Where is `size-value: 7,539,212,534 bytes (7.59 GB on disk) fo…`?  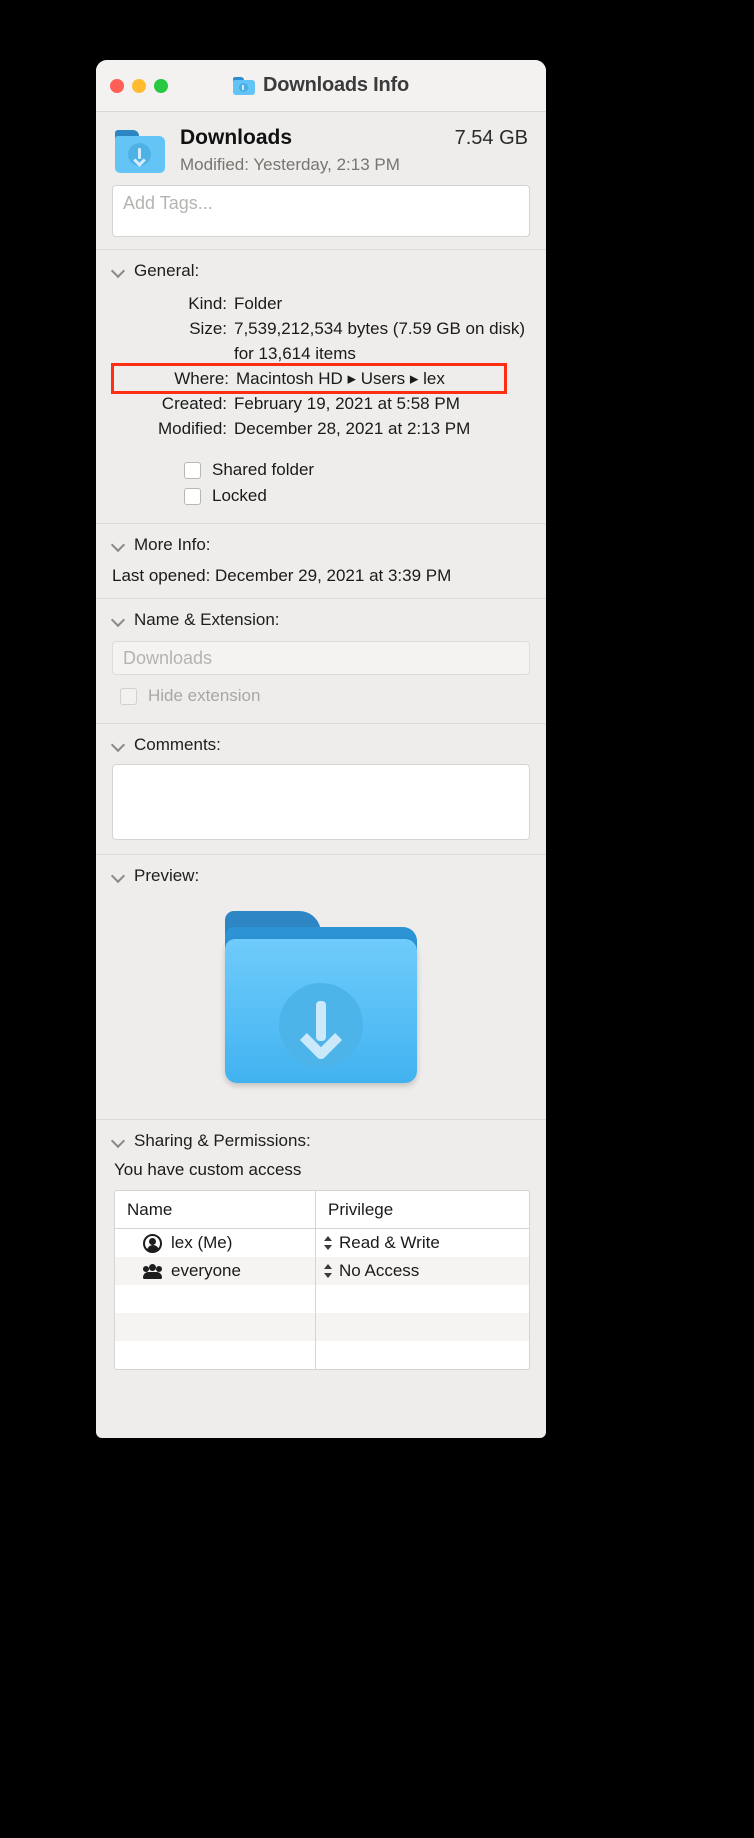
size-value: 7,539,212,534 bytes (7.59 GB on disk) fo… is located at coordinates (380, 341).